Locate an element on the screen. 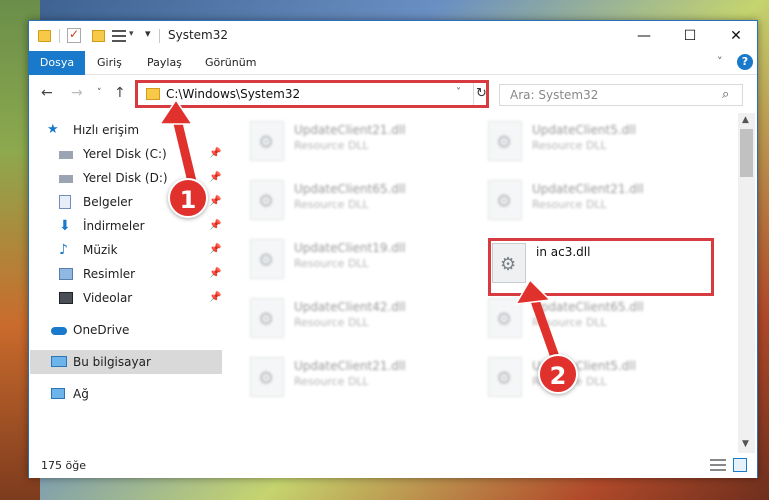  step-badge-2: 2 is located at coordinates (558, 374).